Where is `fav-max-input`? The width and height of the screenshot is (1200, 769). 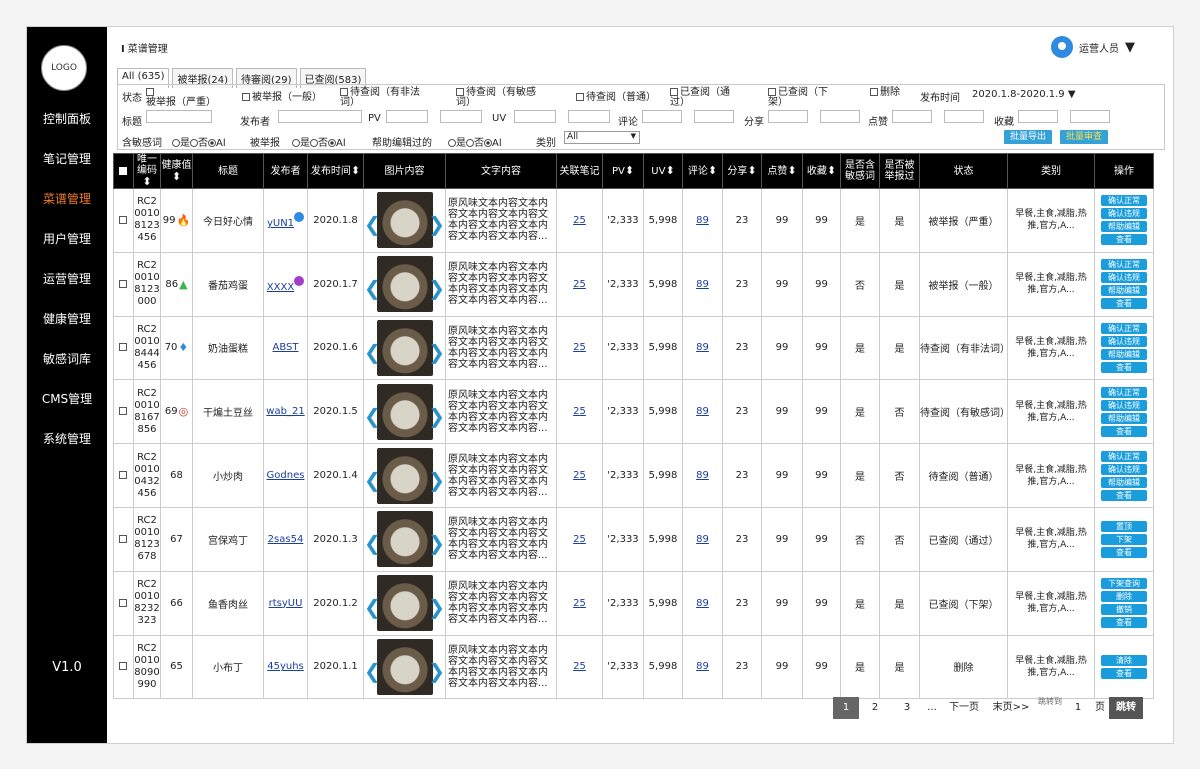 fav-max-input is located at coordinates (1090, 116).